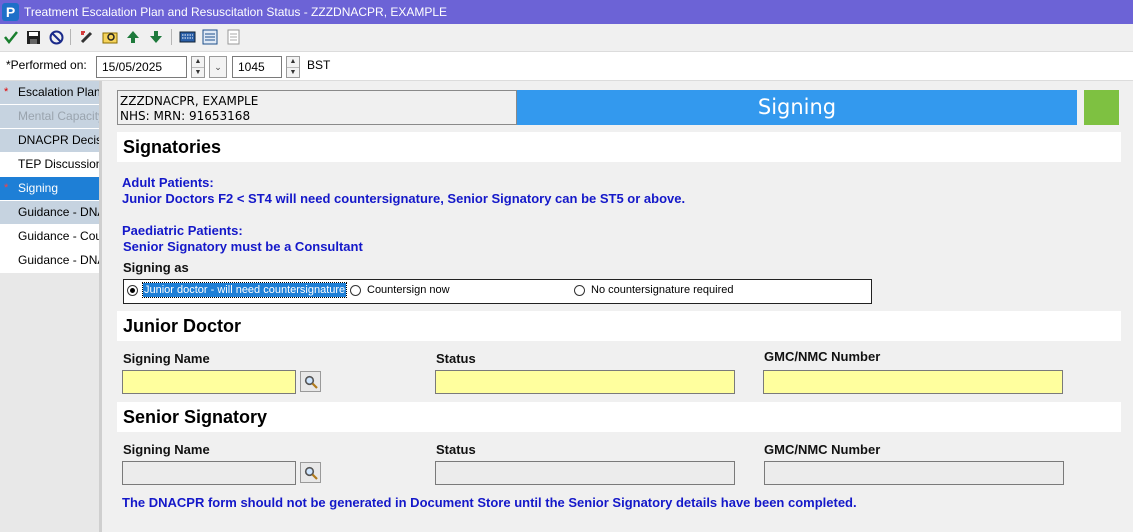  What do you see at coordinates (133, 37) in the screenshot?
I see `up-arrow-icon` at bounding box center [133, 37].